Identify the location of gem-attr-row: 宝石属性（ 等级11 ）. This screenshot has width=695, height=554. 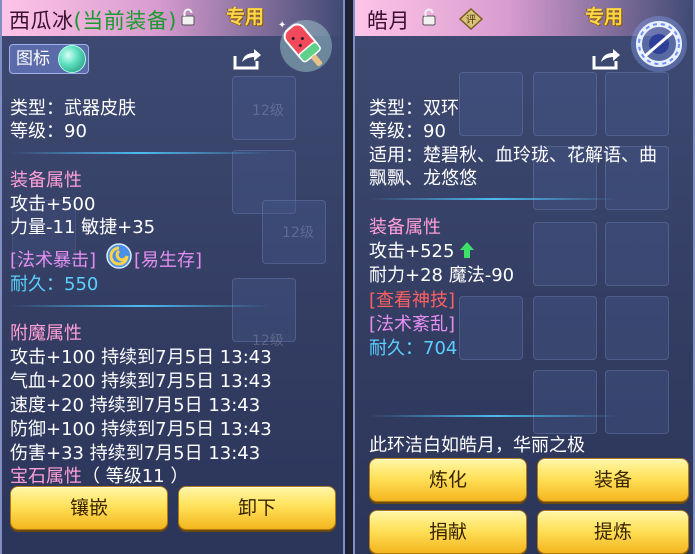
(99, 475).